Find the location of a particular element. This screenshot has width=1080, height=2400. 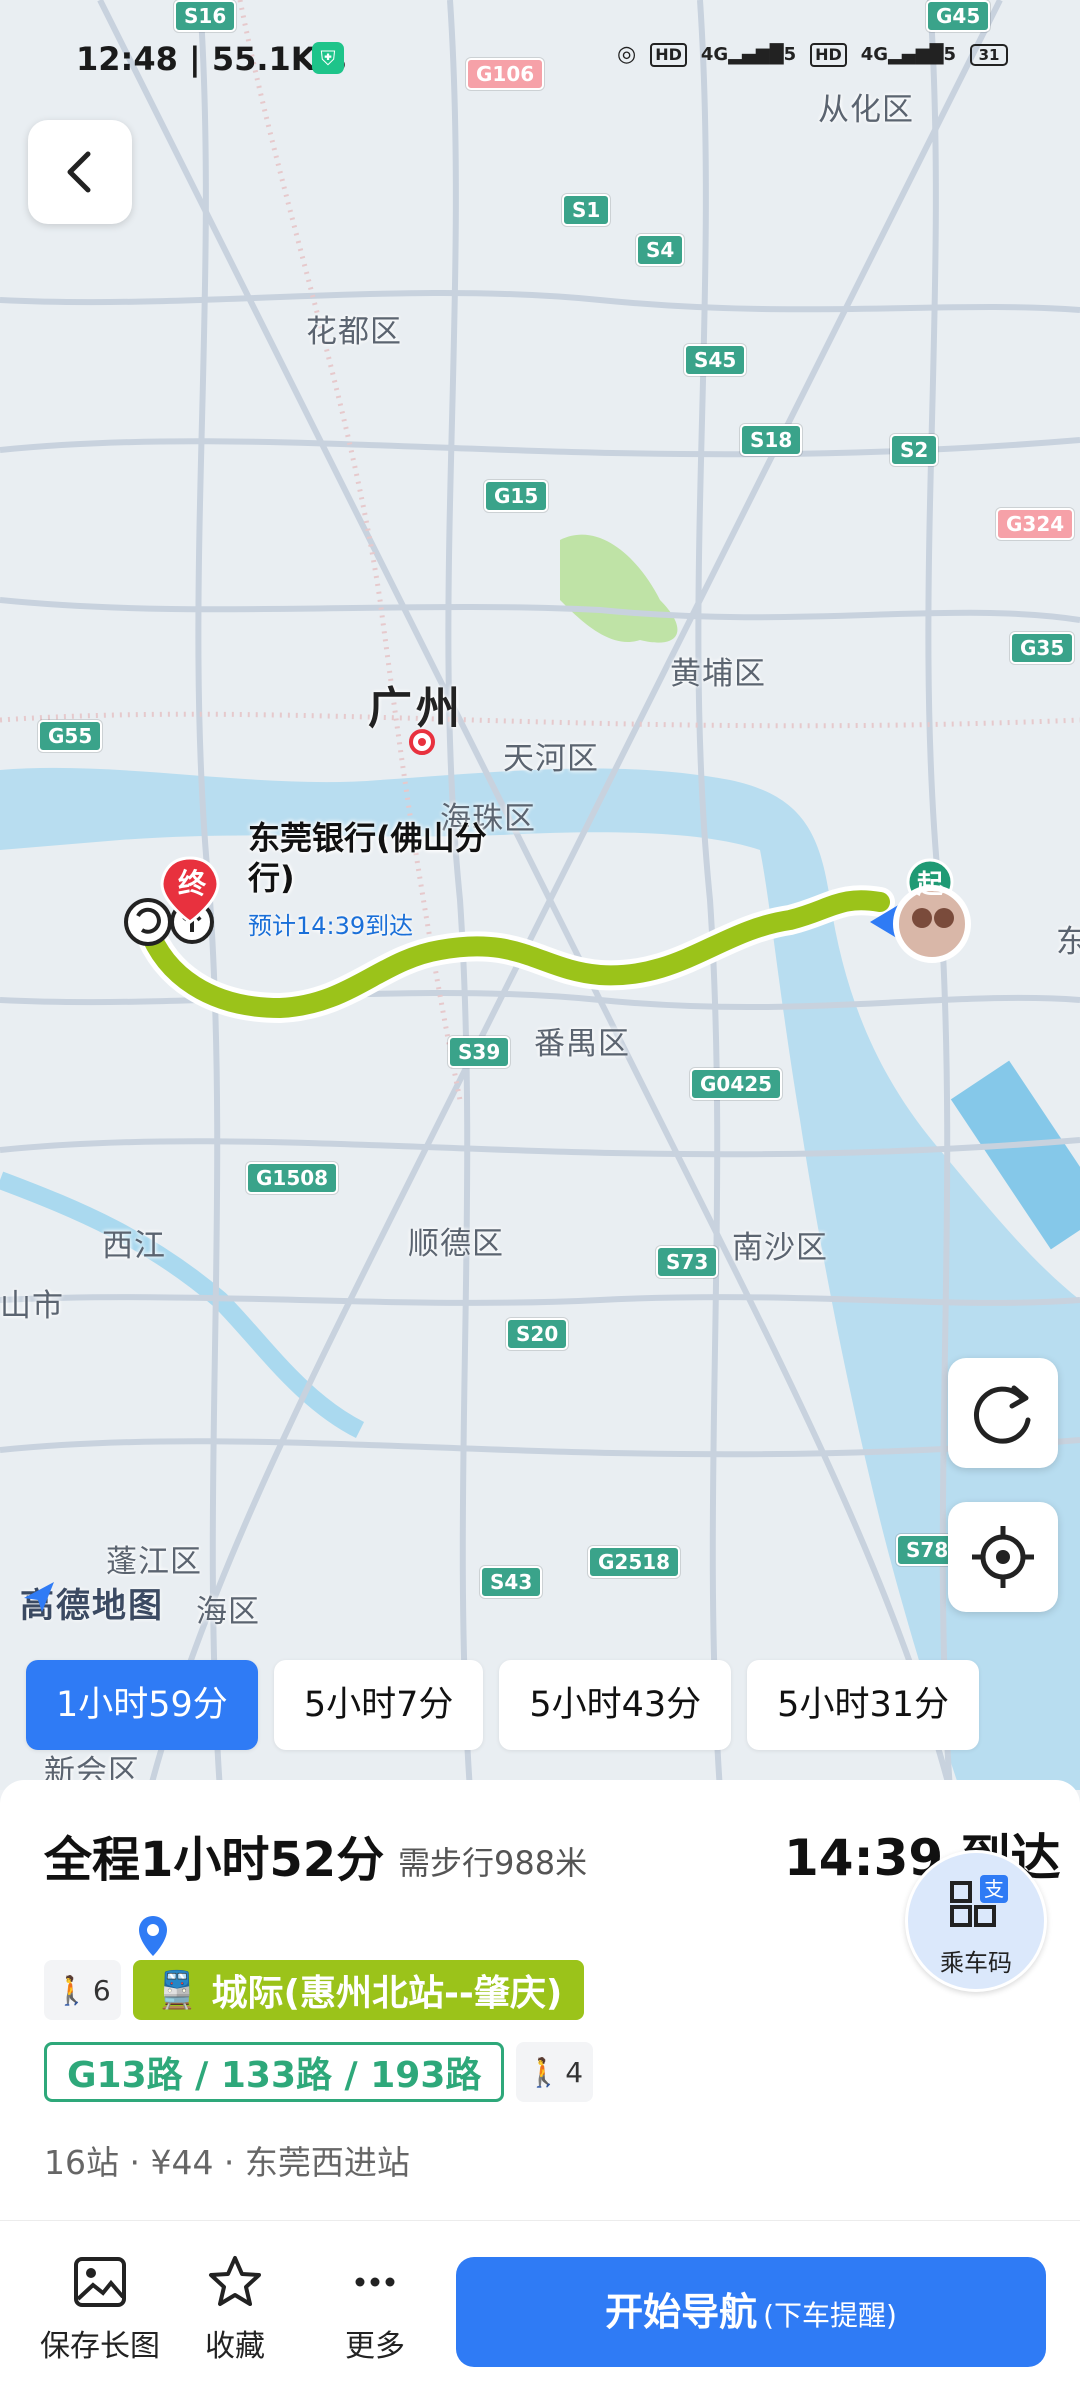

map-label-guangzhou: 广州 is located at coordinates (416, 708).